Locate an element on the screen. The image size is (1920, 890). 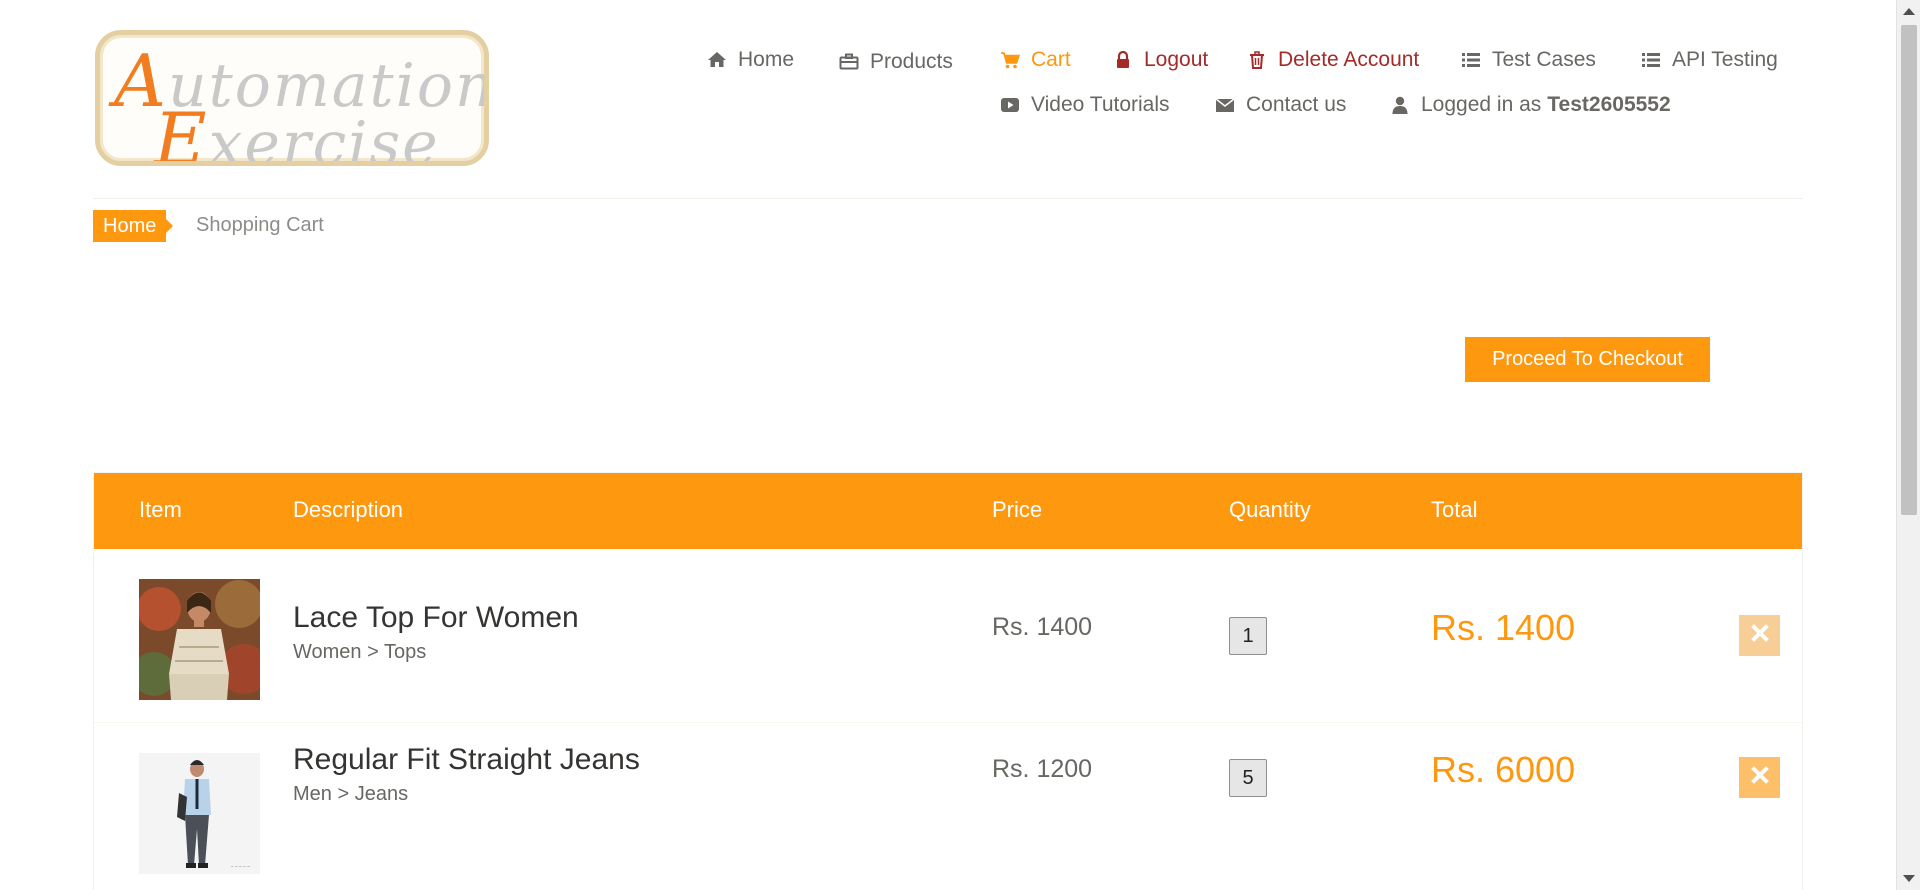
nav-contact-us: Contact us is located at coordinates (1280, 105).